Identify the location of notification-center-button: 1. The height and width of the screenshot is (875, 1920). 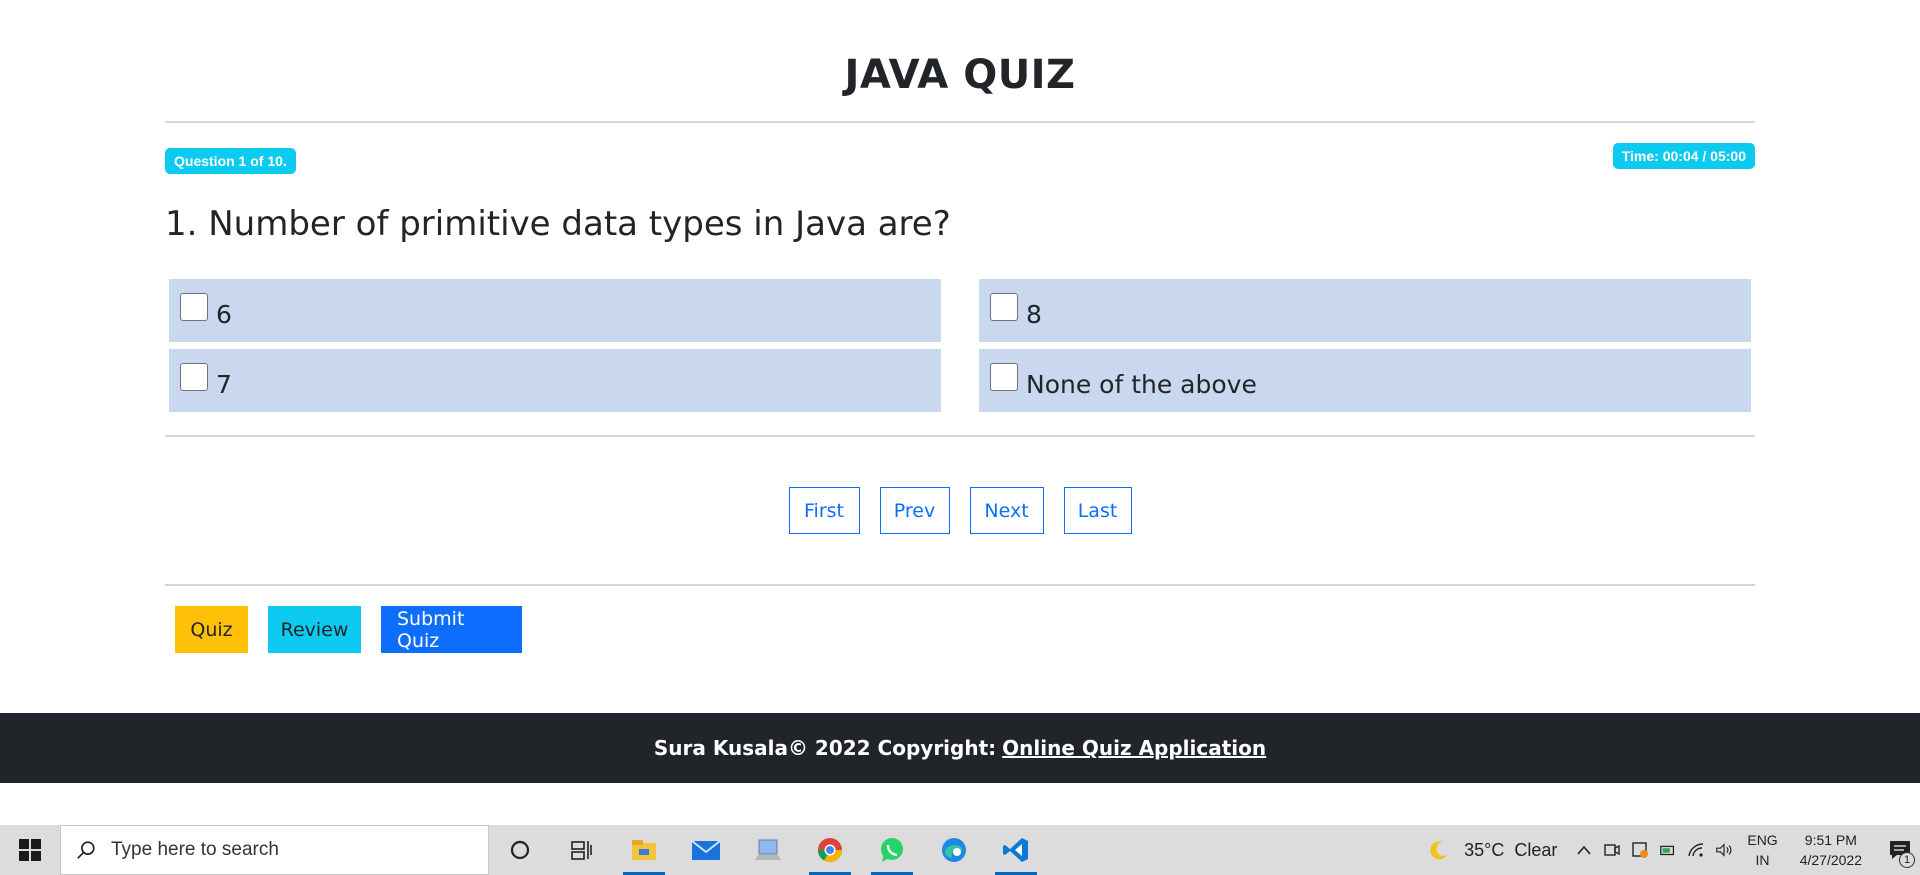
(1900, 850).